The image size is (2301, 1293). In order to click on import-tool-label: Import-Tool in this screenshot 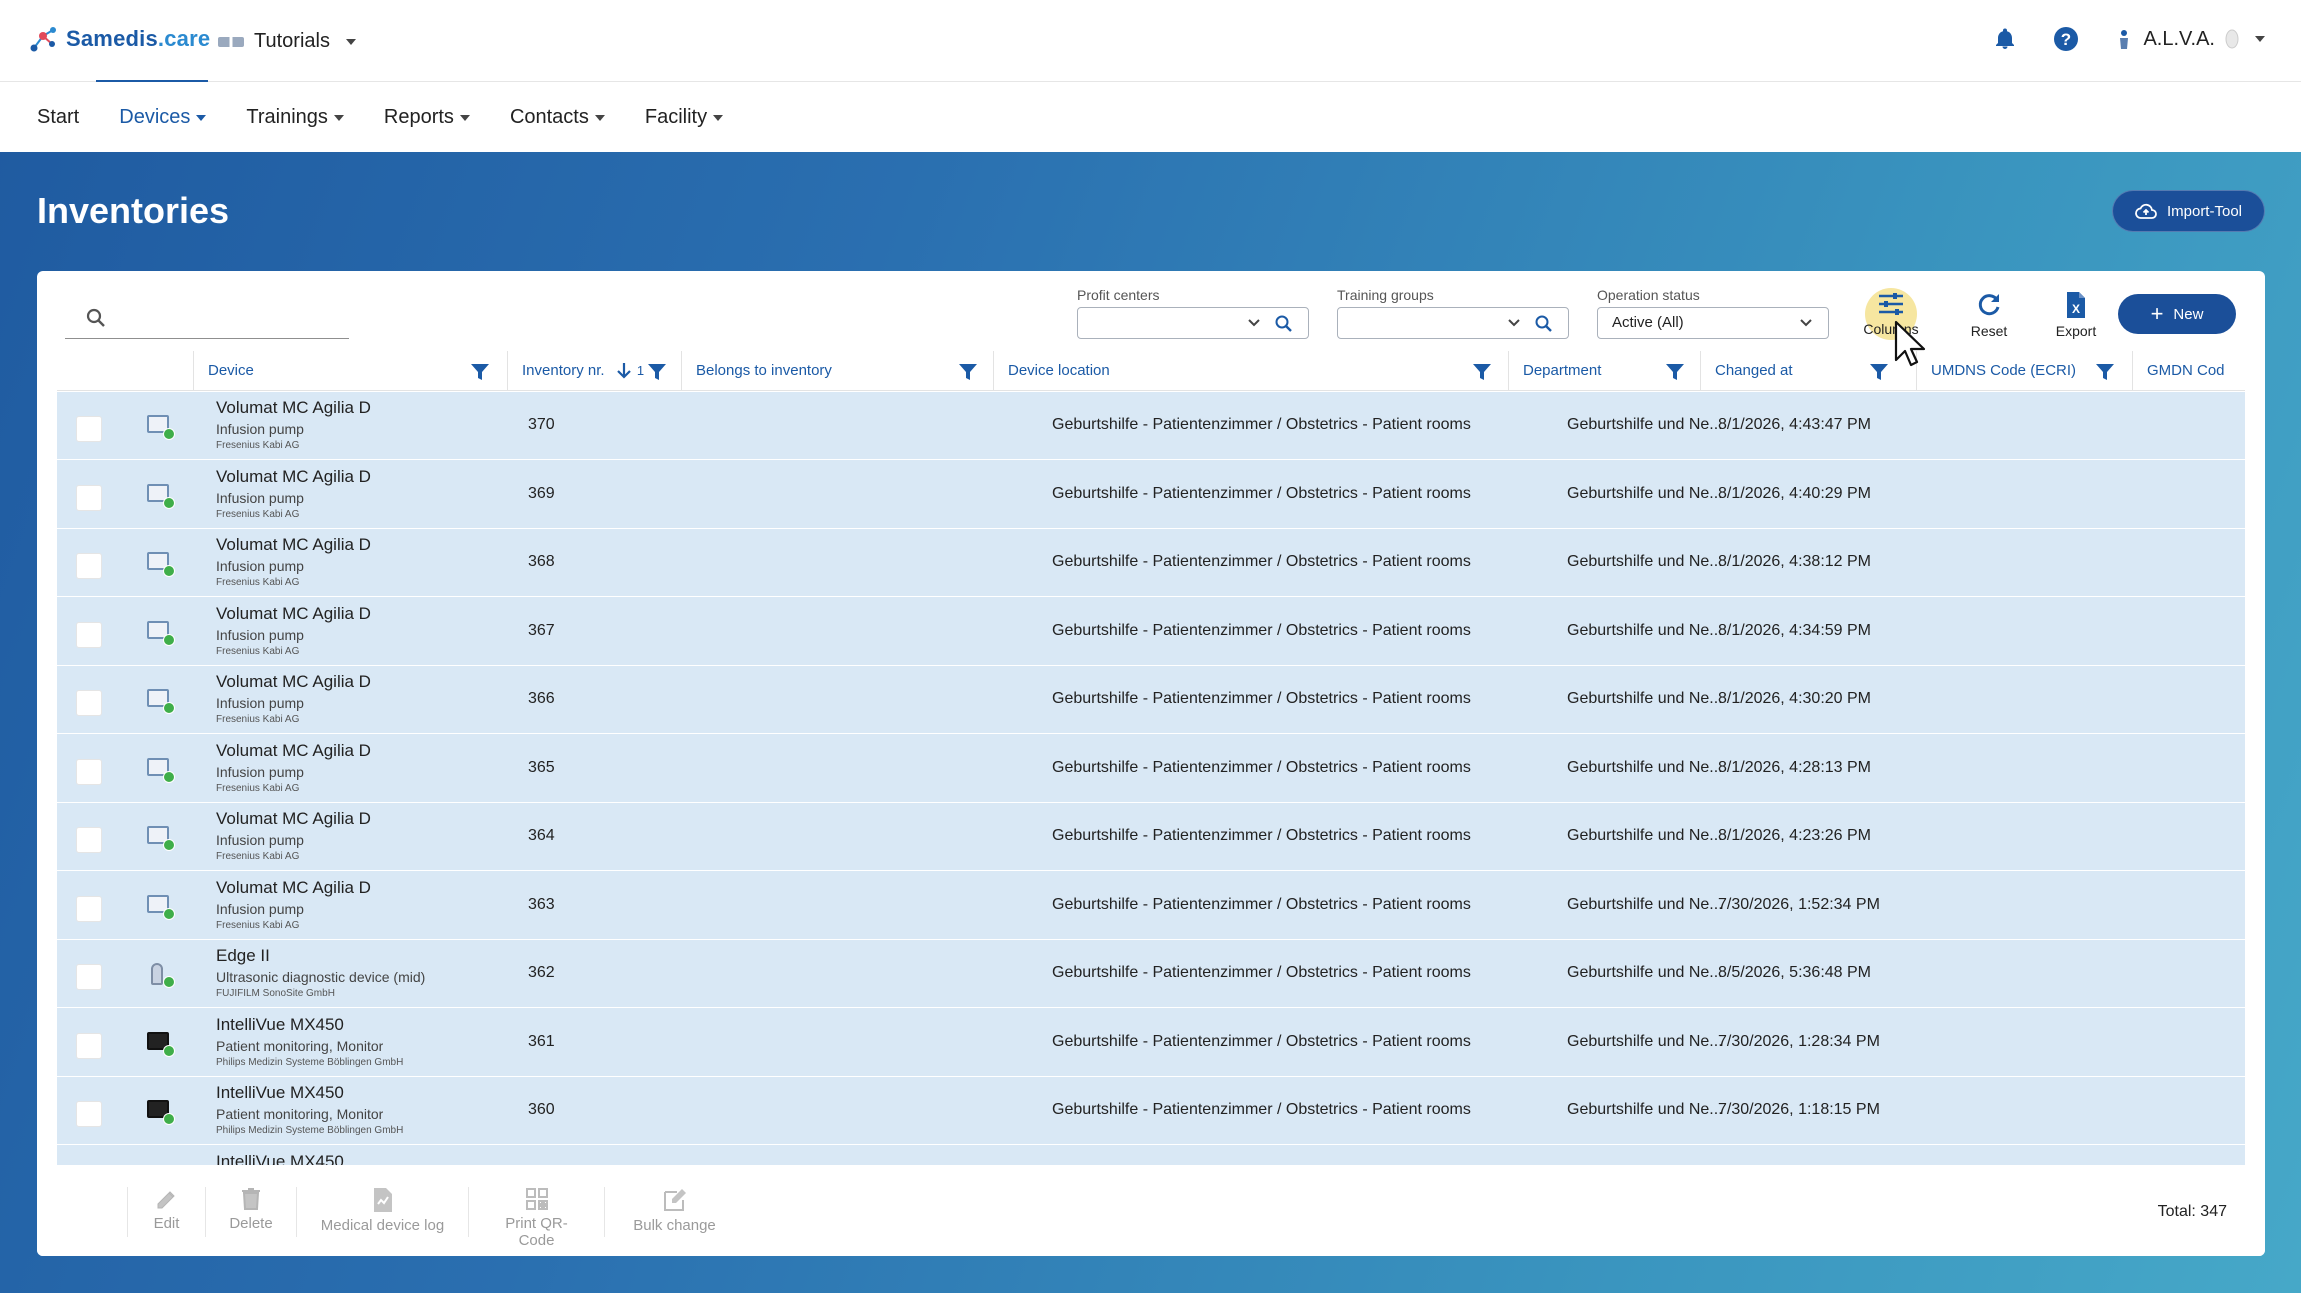, I will do `click(2204, 211)`.